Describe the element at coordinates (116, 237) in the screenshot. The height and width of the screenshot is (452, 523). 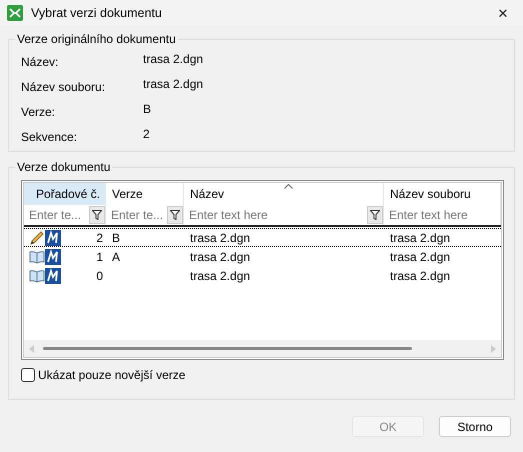
I see `table-cell: B` at that location.